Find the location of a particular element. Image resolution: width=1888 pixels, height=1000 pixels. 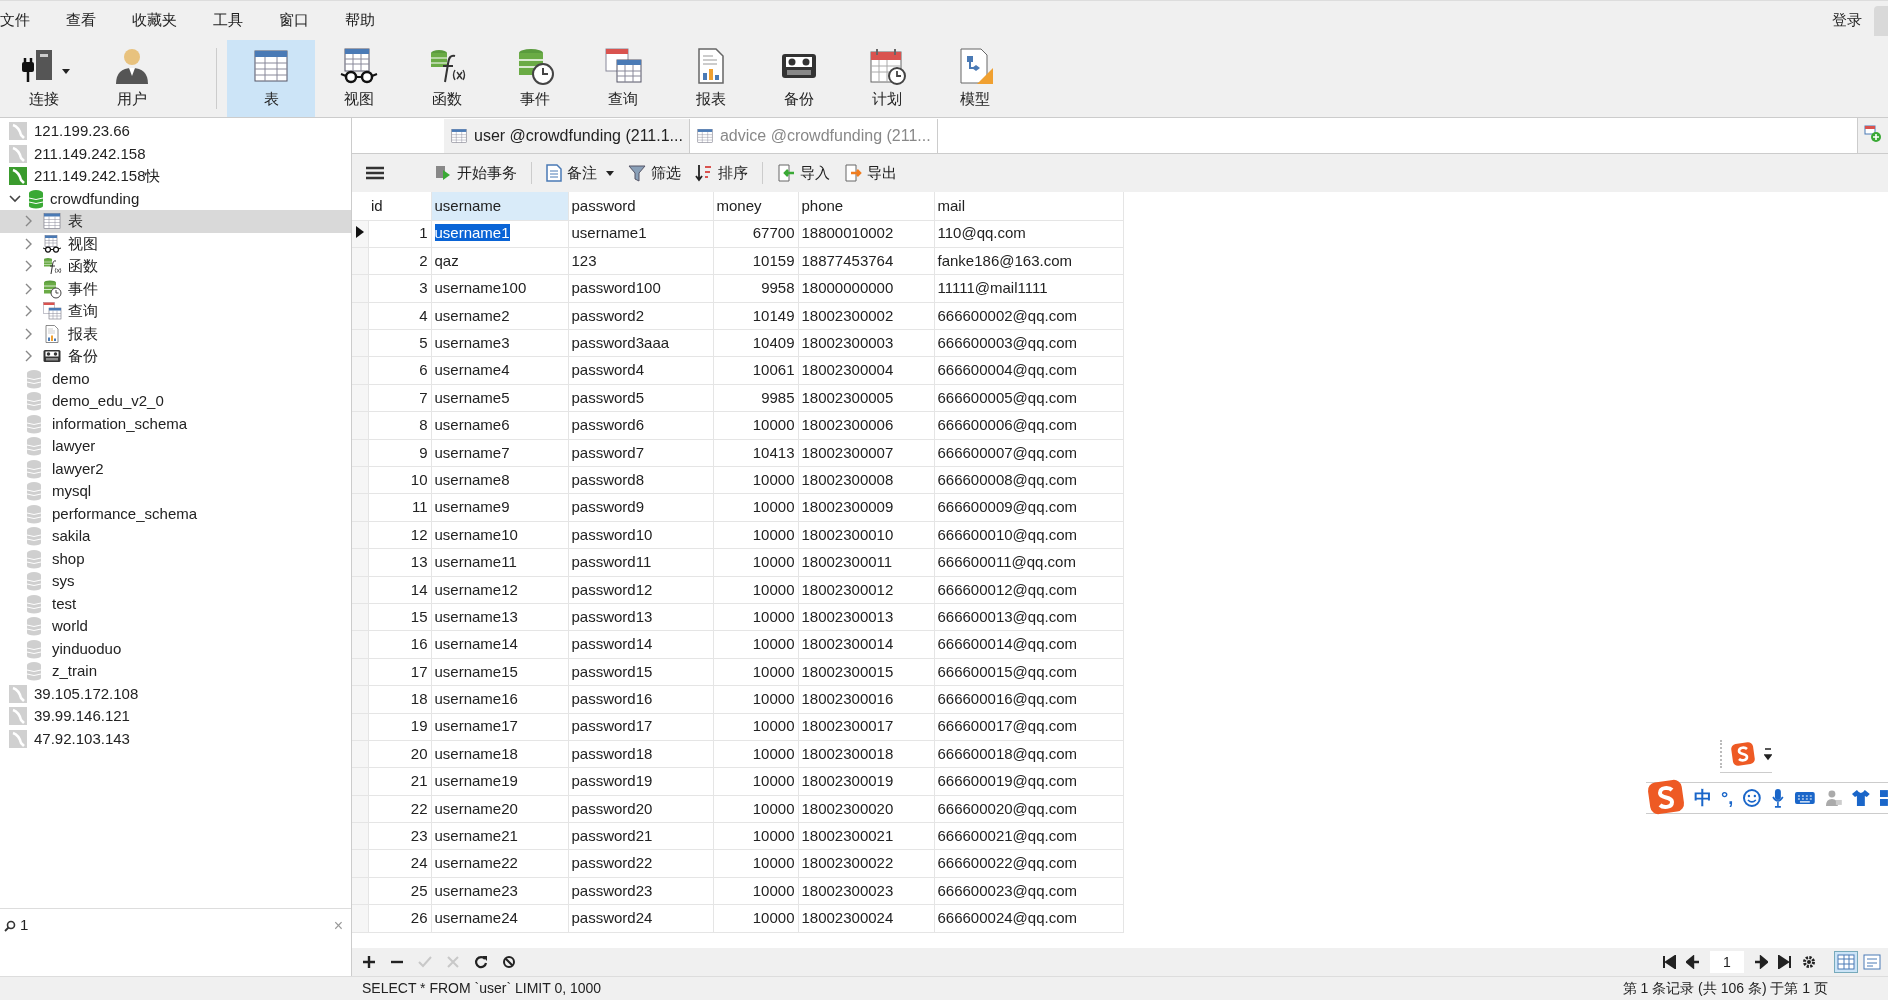

table-cell: password13 is located at coordinates (612, 616).